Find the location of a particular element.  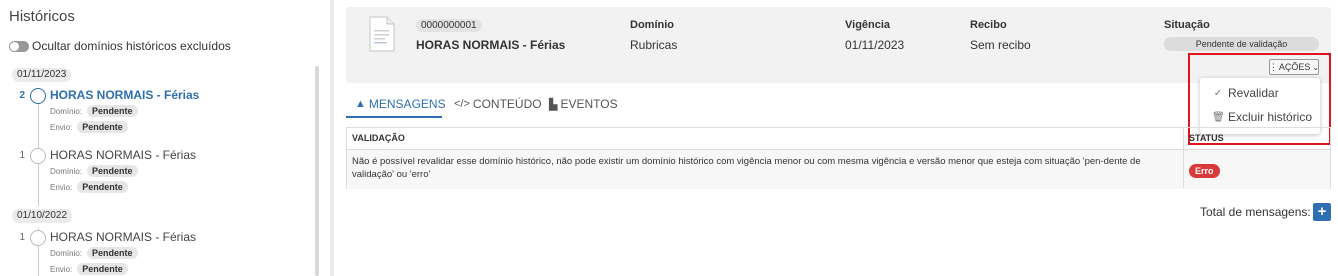

timeline-line is located at coordinates (38, 147).